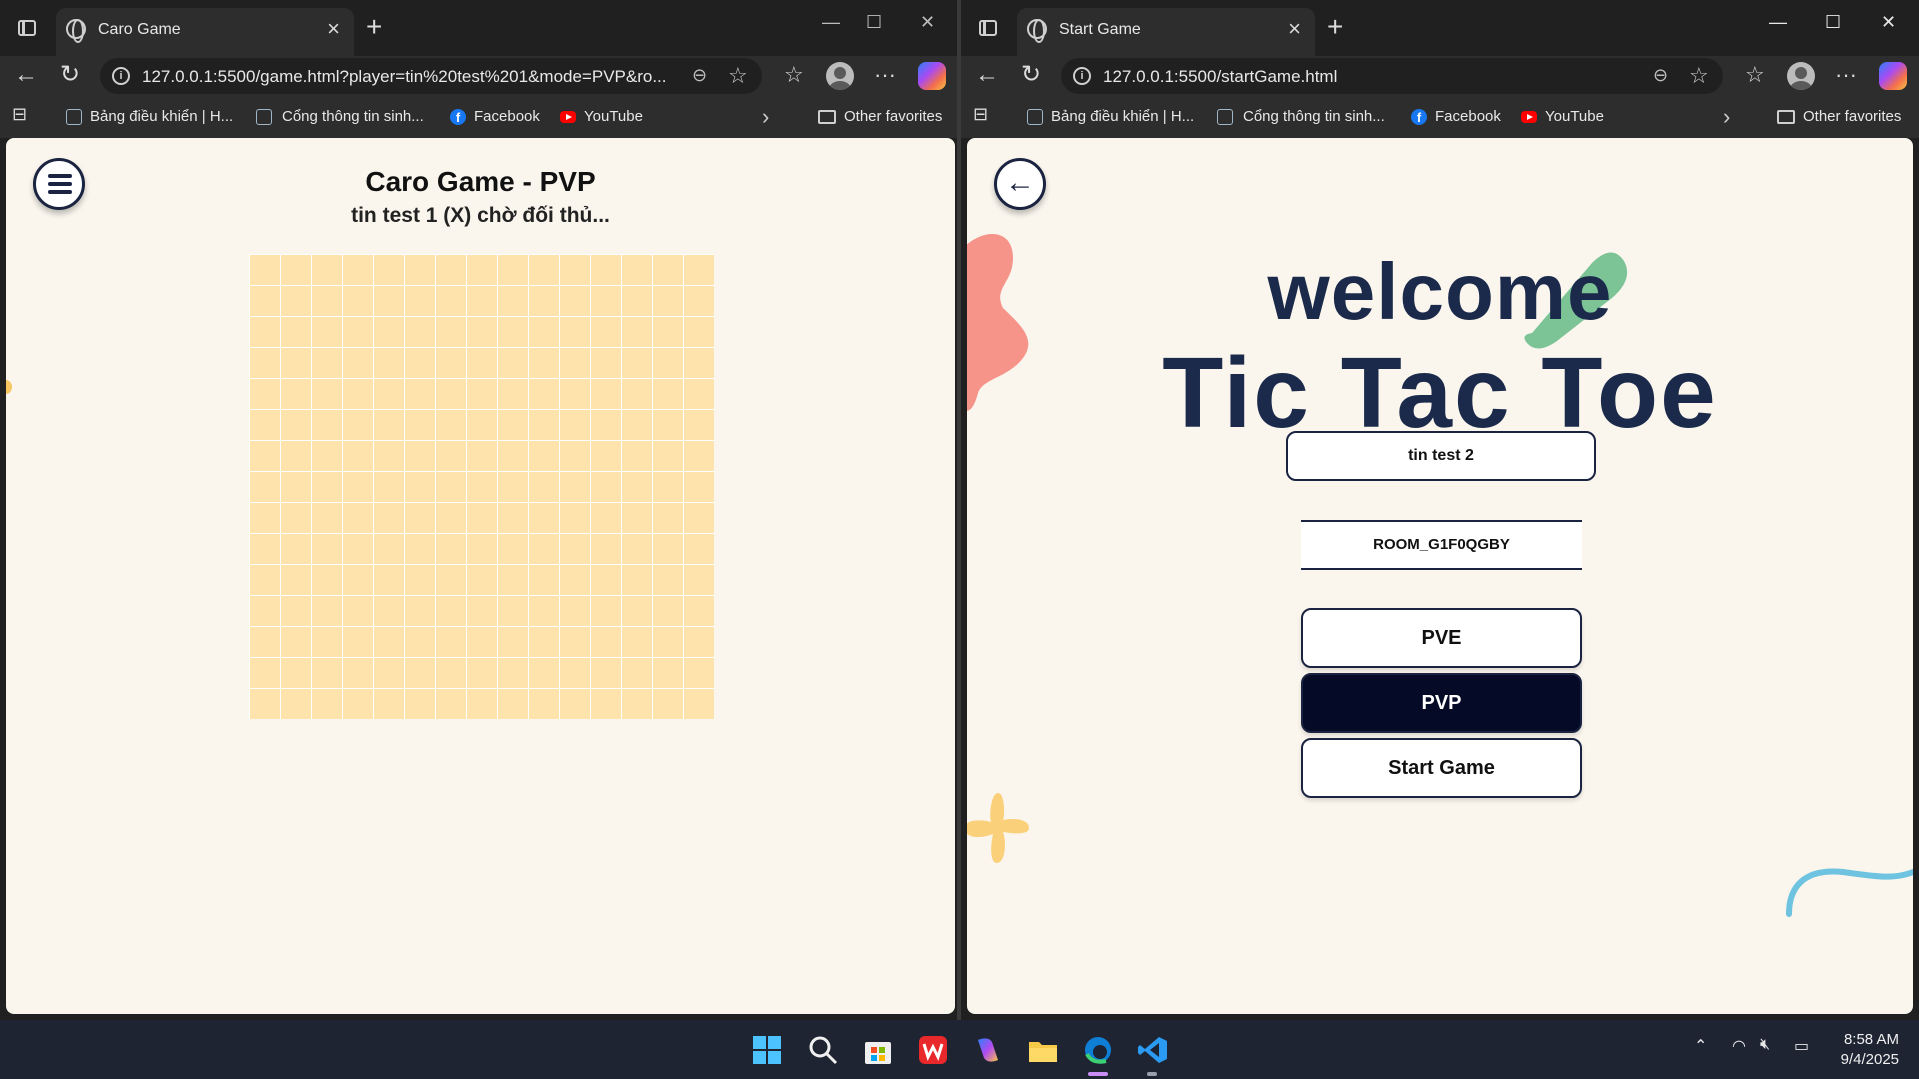 This screenshot has height=1079, width=1919. Describe the element at coordinates (1440, 291) in the screenshot. I see `welcome-heading: welcome` at that location.